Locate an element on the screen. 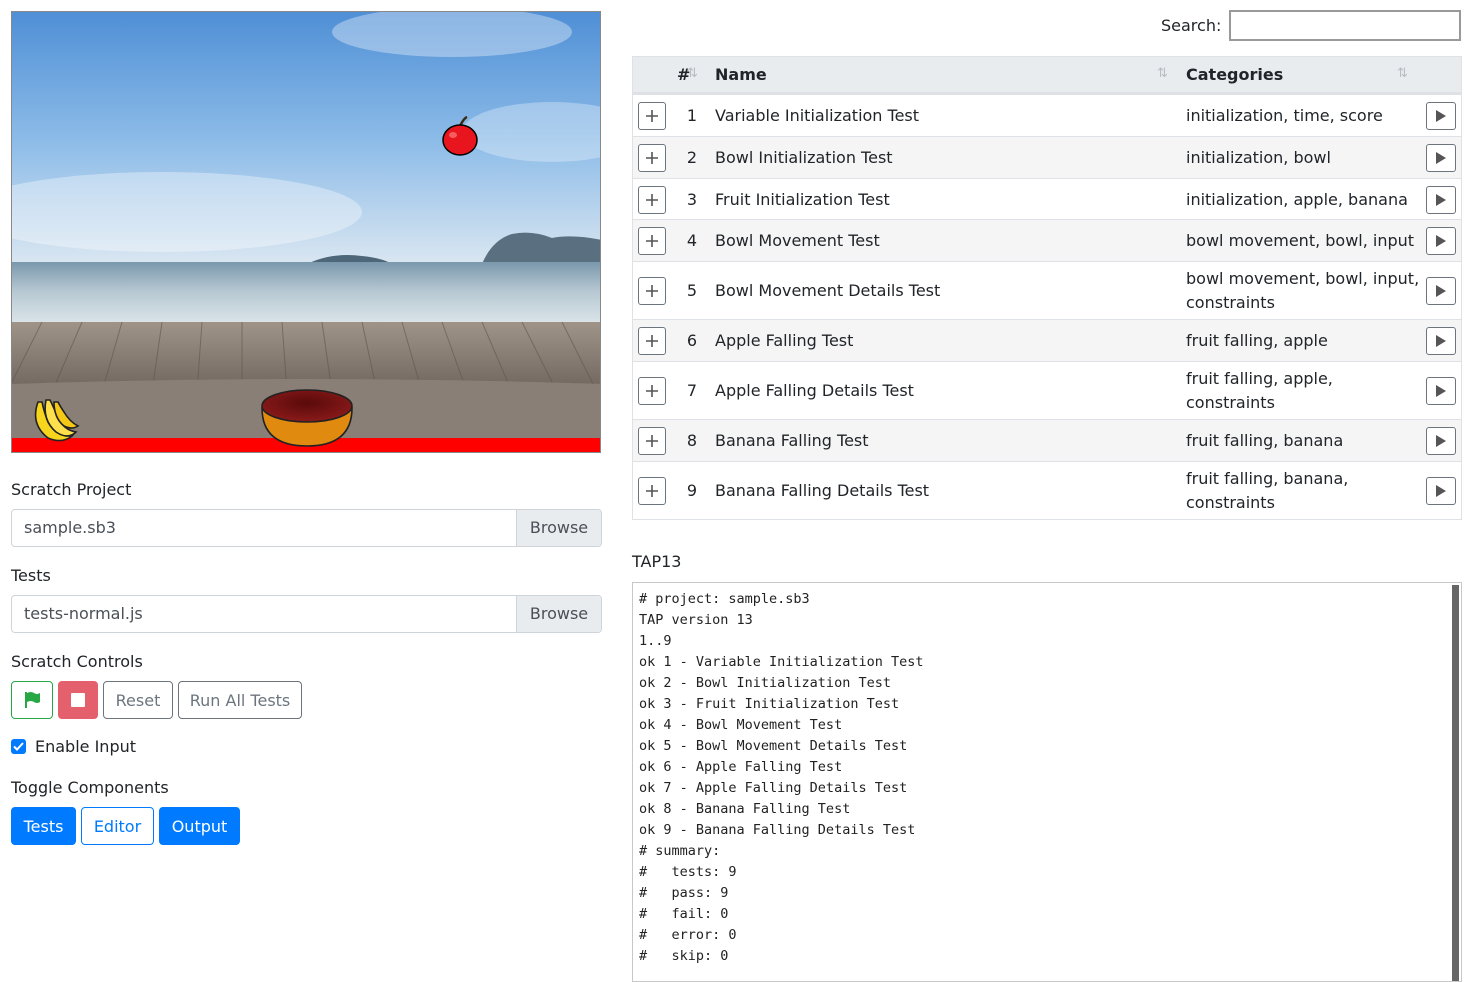  row-number: 1 is located at coordinates (691, 115).